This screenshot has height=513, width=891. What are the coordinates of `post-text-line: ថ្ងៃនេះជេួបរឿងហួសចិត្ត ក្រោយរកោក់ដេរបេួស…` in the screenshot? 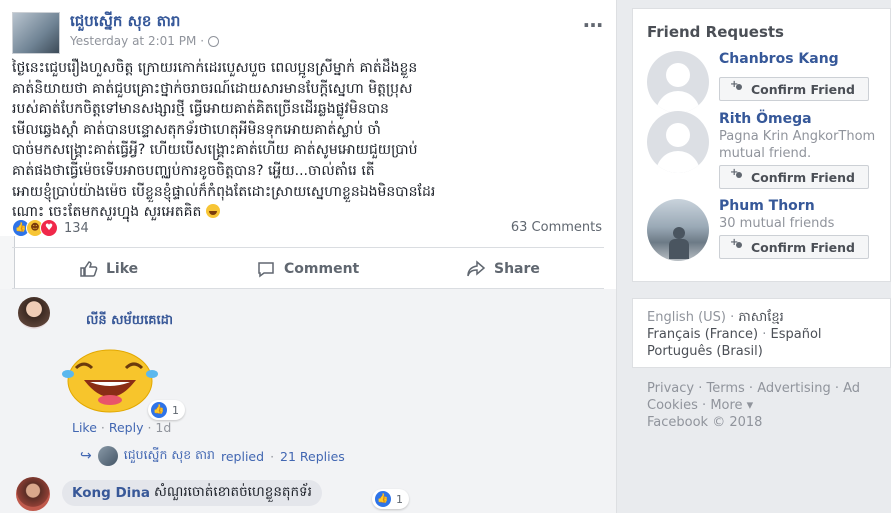 It's located at (215, 68).